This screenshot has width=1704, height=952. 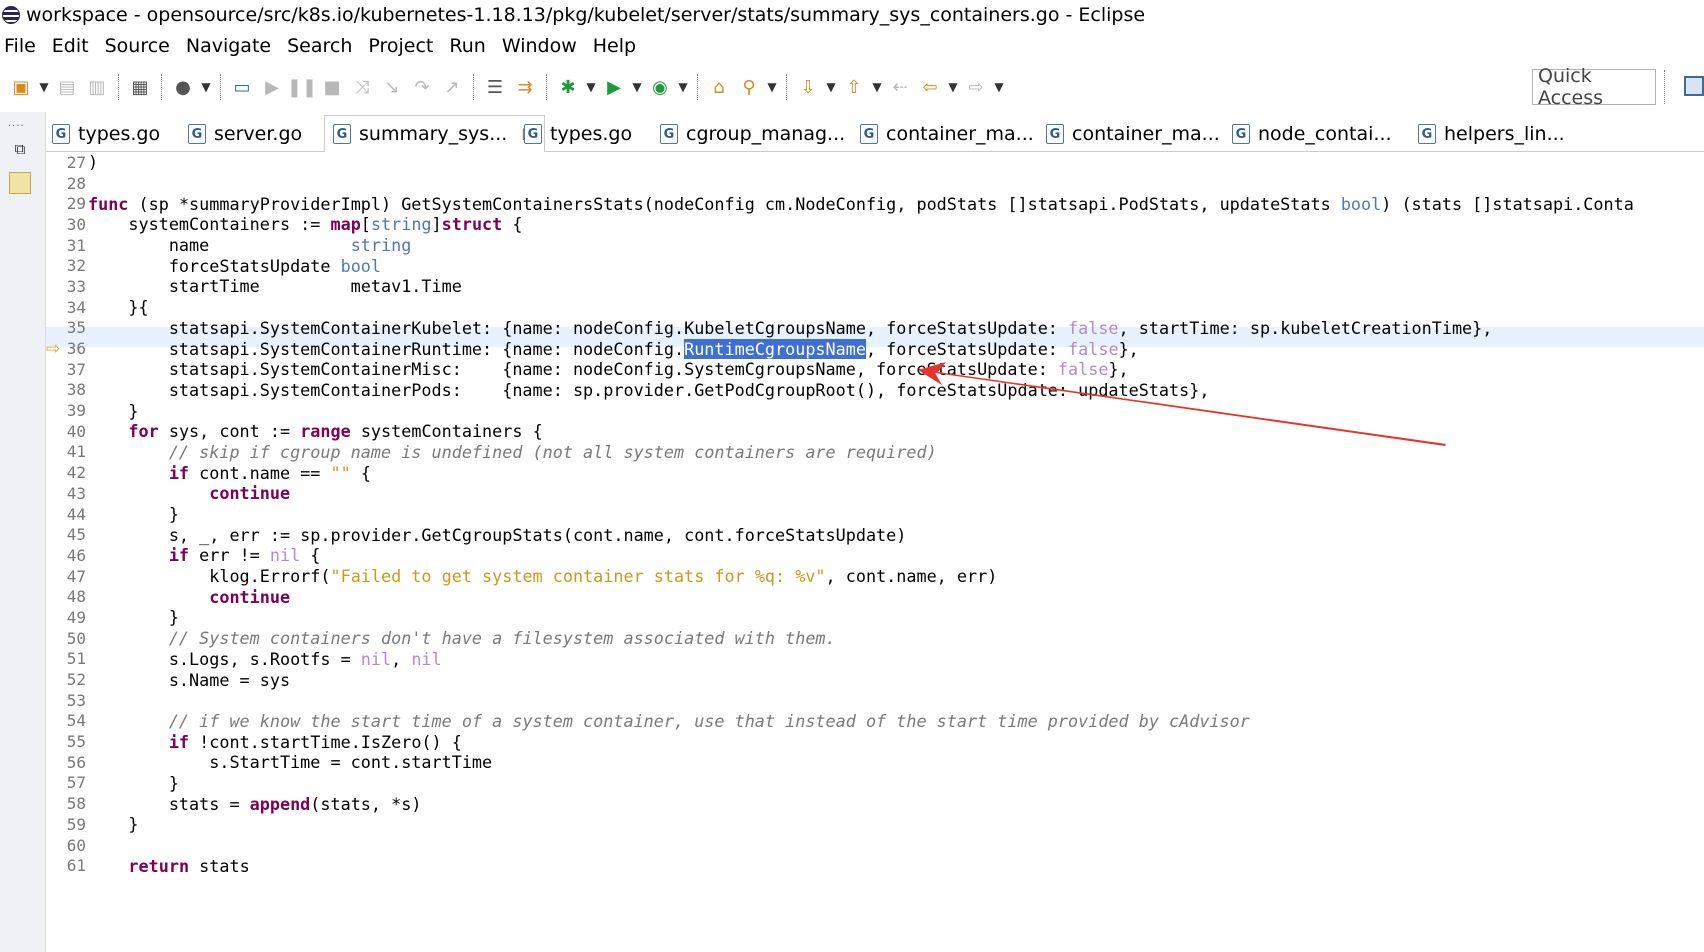 What do you see at coordinates (875, 555) in the screenshot?
I see `code-line: 46 if err != nil {` at bounding box center [875, 555].